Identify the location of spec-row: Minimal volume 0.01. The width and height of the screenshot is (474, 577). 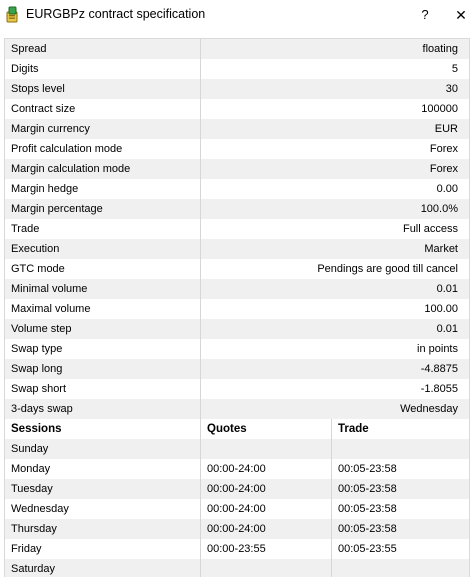
(237, 289).